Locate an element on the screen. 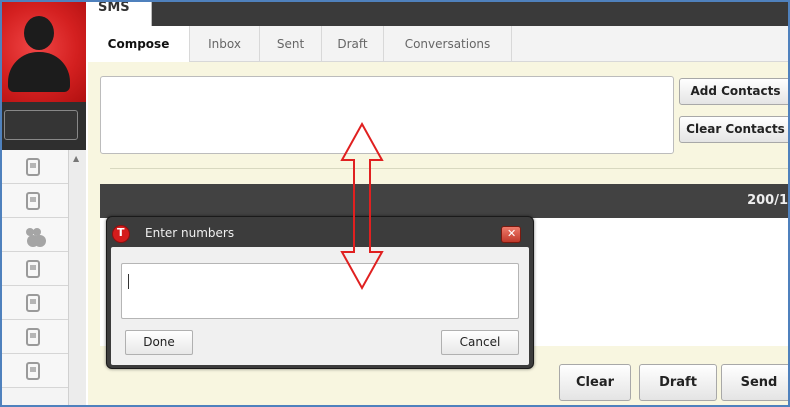  avatar-head-shape is located at coordinates (39, 33).